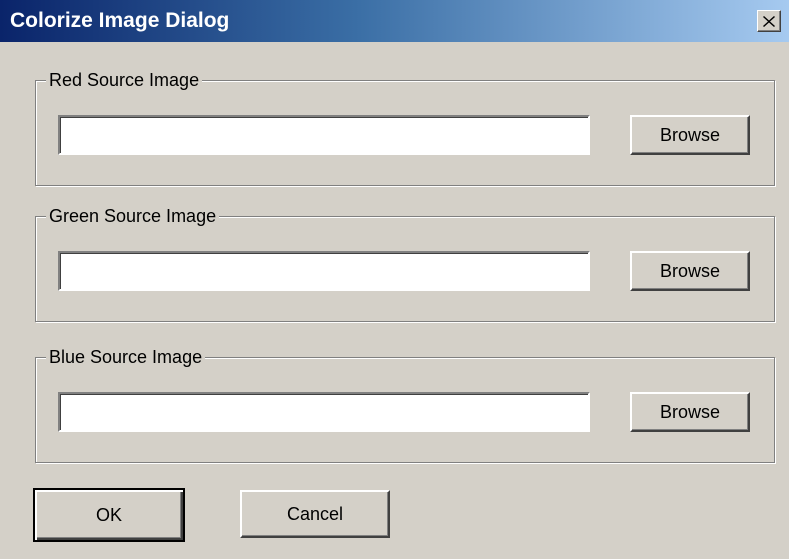 Image resolution: width=789 pixels, height=559 pixels. What do you see at coordinates (133, 216) in the screenshot?
I see `green-source-label: Green Source Image` at bounding box center [133, 216].